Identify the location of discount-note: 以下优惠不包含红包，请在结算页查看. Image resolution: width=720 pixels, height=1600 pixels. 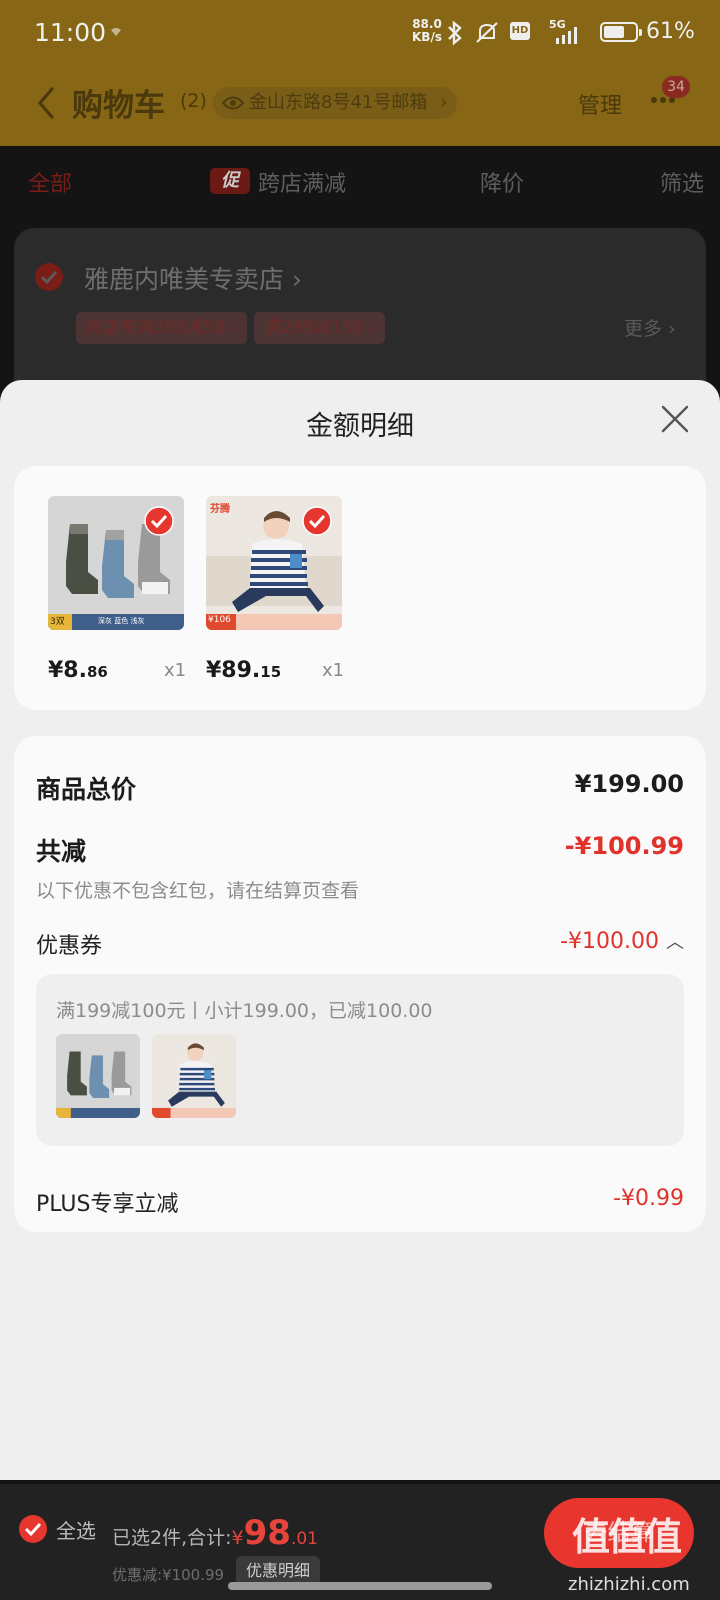
(198, 891).